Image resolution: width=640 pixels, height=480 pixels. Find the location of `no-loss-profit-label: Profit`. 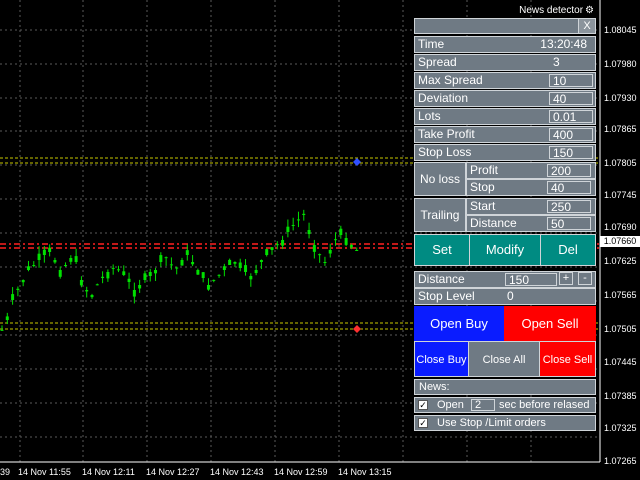

no-loss-profit-label: Profit is located at coordinates (484, 170).